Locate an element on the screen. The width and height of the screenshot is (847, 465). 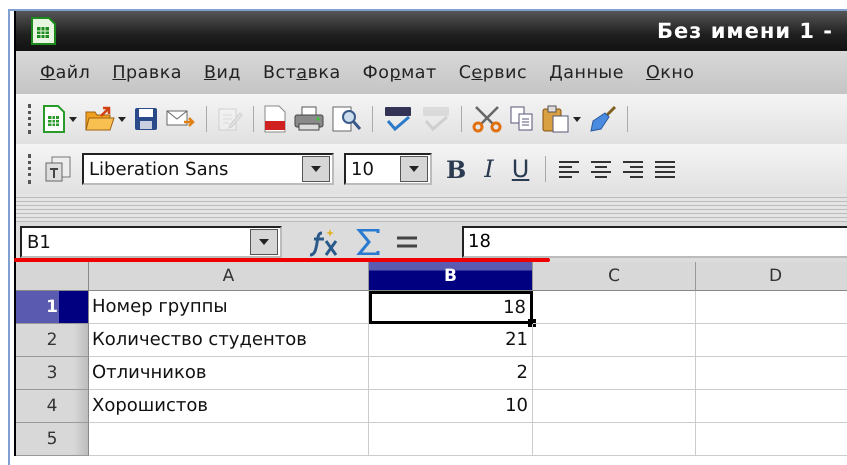
row-header: 4 is located at coordinates (52, 406).